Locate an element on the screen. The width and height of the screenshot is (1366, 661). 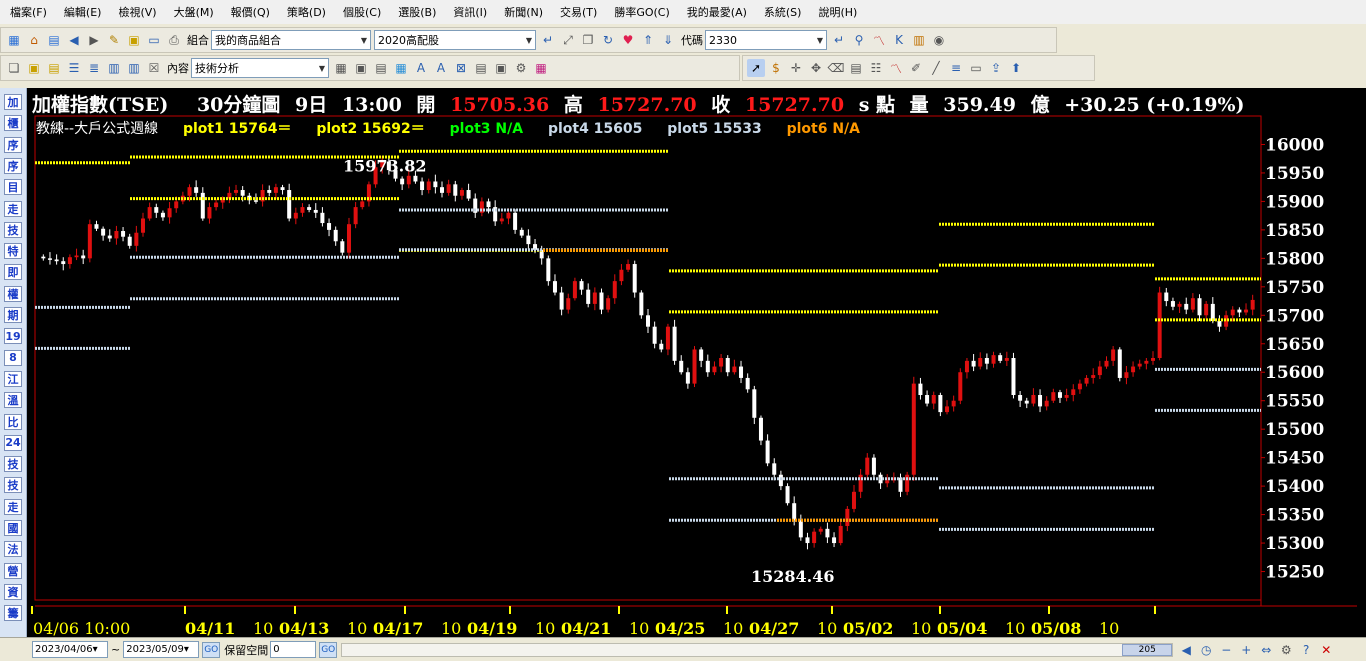
menu-item-13: 系統(S) is located at coordinates (783, 12).